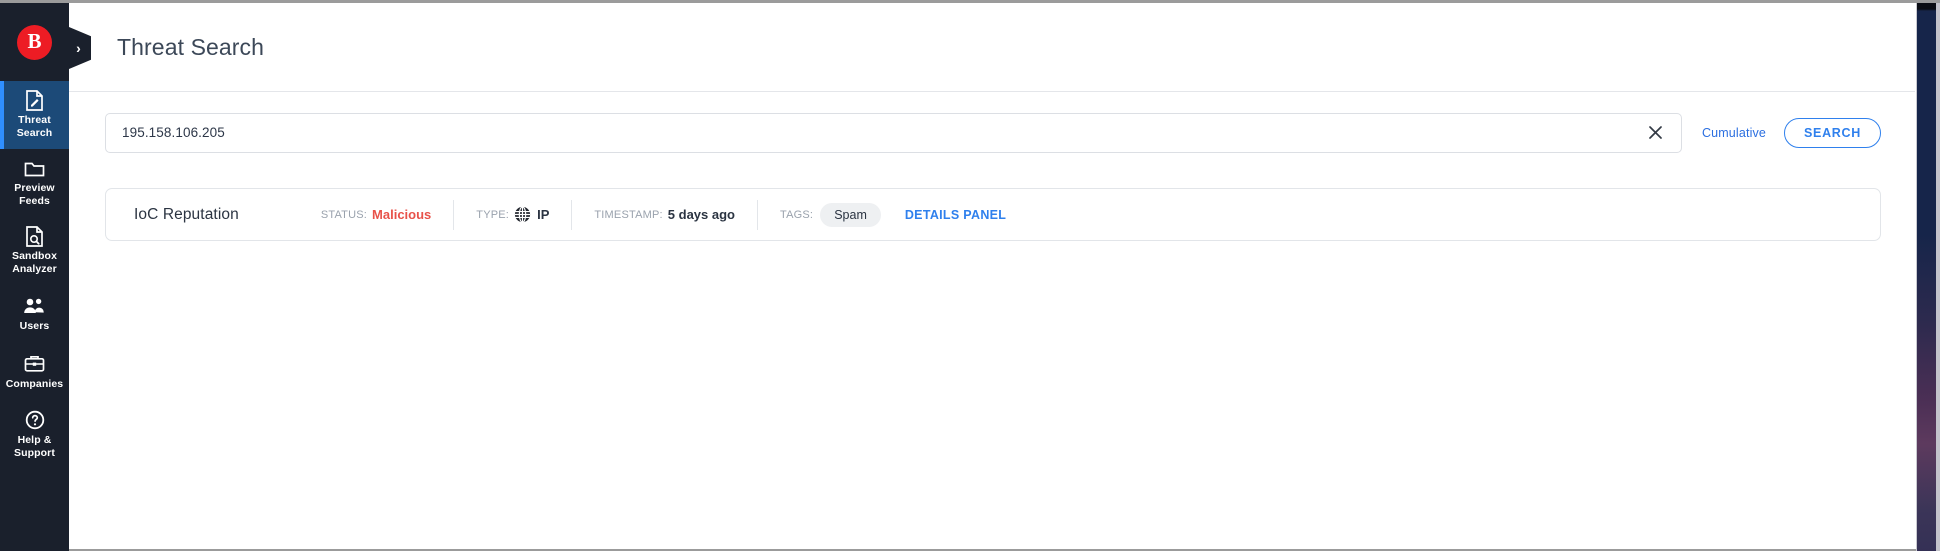 Image resolution: width=1940 pixels, height=551 pixels. Describe the element at coordinates (191, 46) in the screenshot. I see `page-title: Threat Search` at that location.